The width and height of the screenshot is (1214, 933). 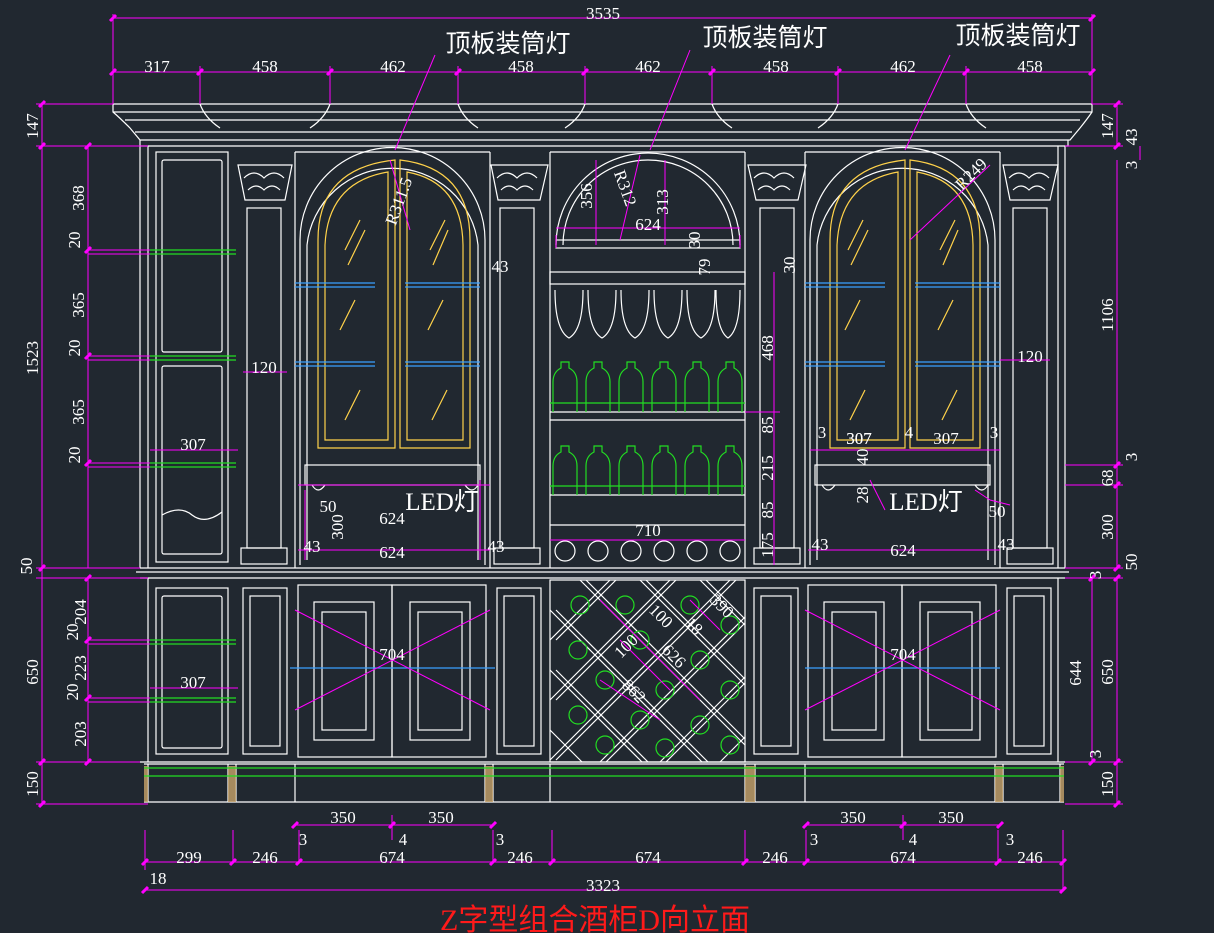 I want to click on dim-bot-674b: 674, so click(x=648, y=857).